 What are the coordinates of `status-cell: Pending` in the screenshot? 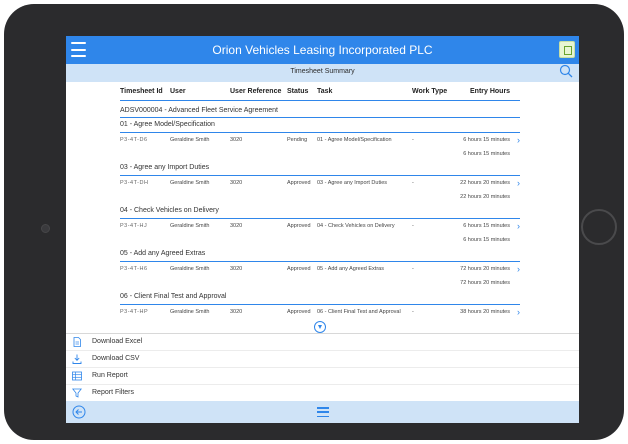 It's located at (297, 140).